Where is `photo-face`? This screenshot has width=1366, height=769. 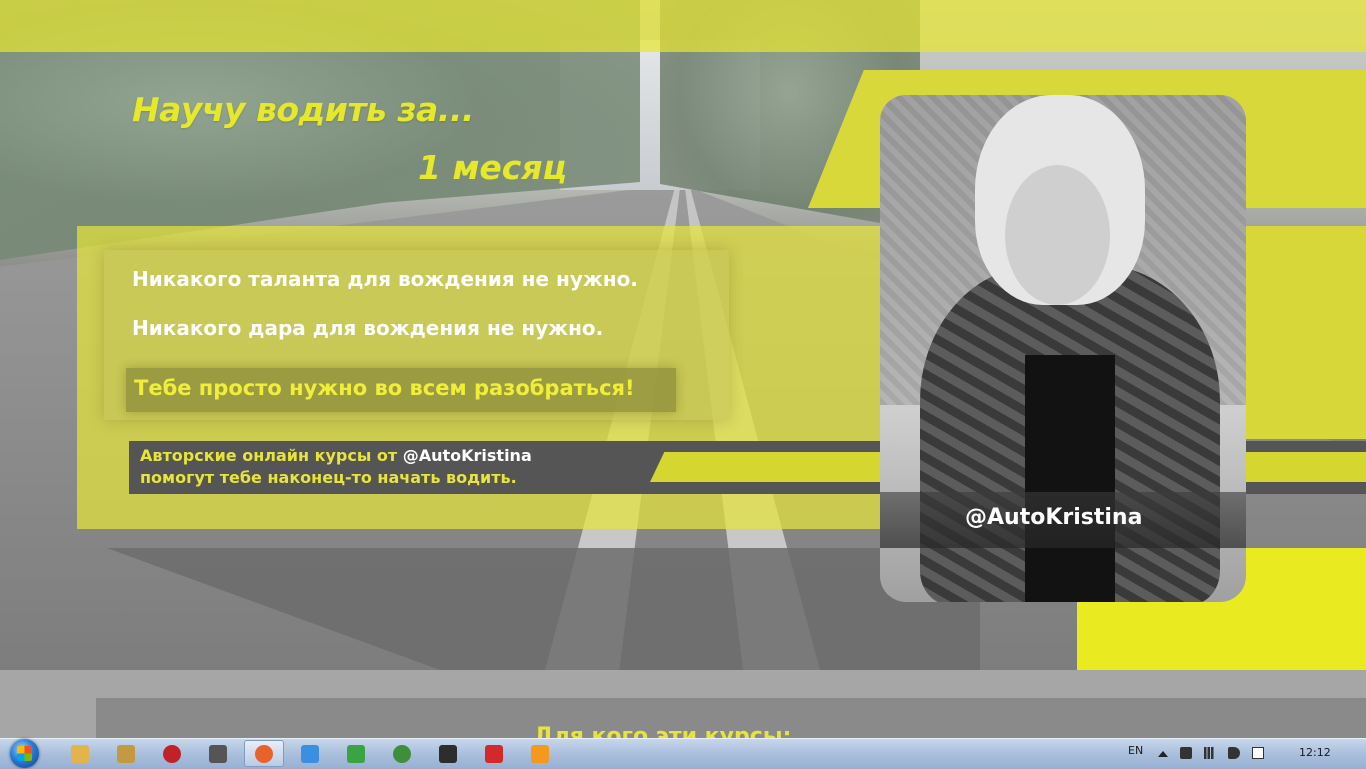 photo-face is located at coordinates (1057, 235).